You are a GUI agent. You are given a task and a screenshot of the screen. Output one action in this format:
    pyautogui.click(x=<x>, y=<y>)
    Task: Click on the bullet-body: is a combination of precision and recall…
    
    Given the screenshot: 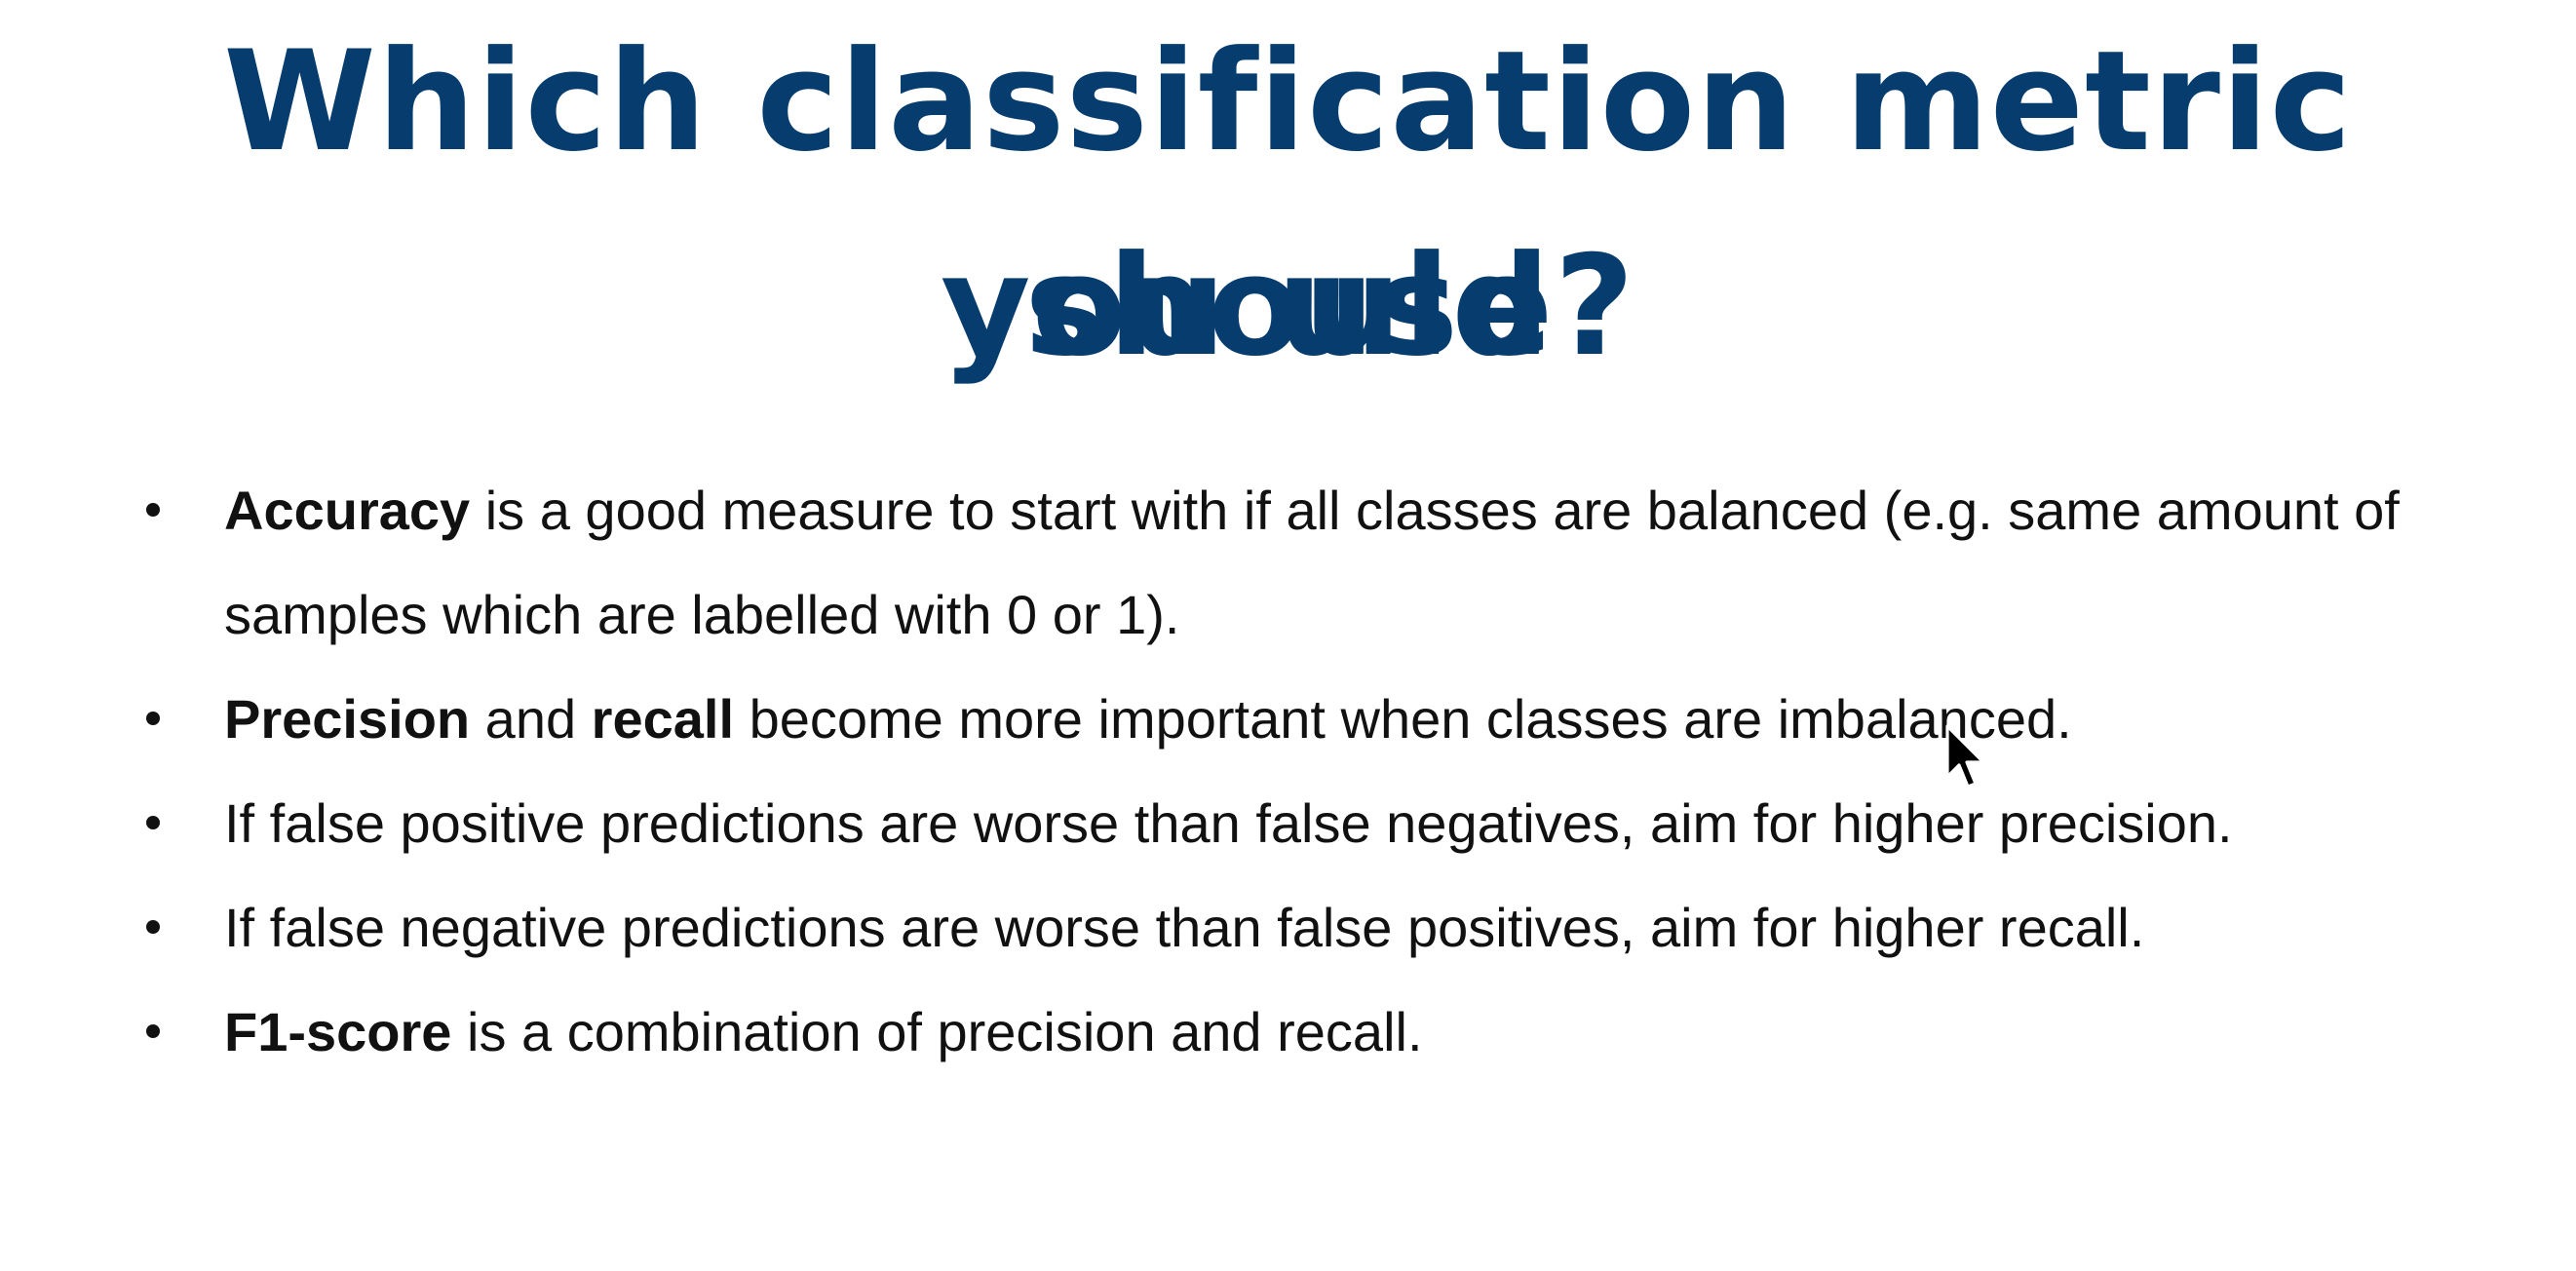 What is the action you would take?
    pyautogui.click(x=937, y=1031)
    